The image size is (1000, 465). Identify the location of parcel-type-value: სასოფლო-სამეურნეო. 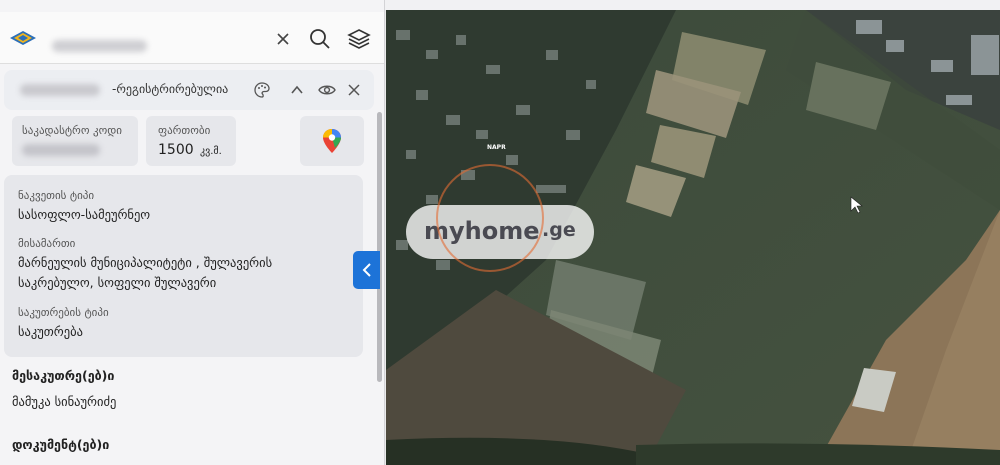
(84, 214).